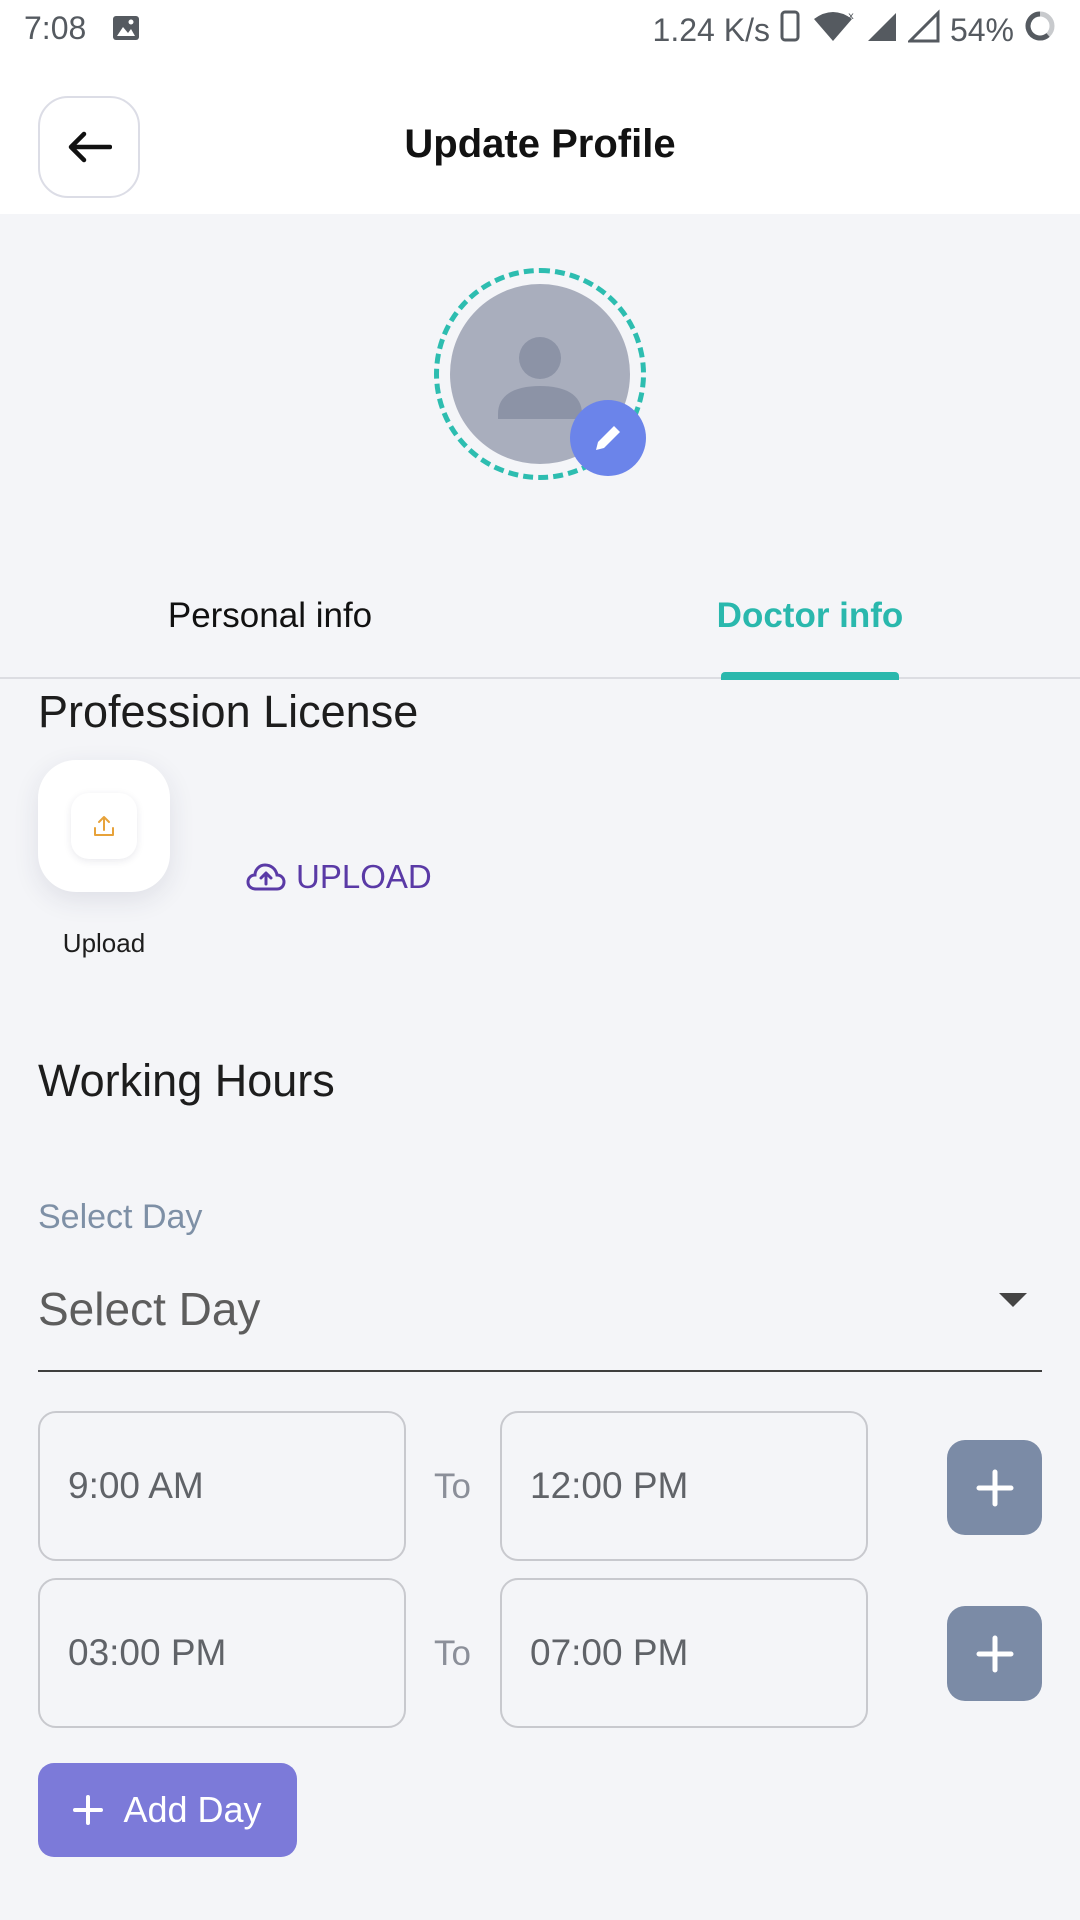  I want to click on time-to-field: 07:00 PM, so click(684, 1653).